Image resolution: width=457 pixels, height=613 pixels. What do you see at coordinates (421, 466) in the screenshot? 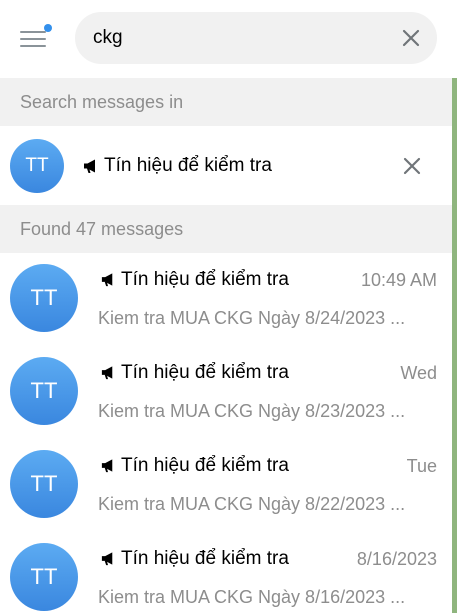
I see `result-timestamp: Tue` at bounding box center [421, 466].